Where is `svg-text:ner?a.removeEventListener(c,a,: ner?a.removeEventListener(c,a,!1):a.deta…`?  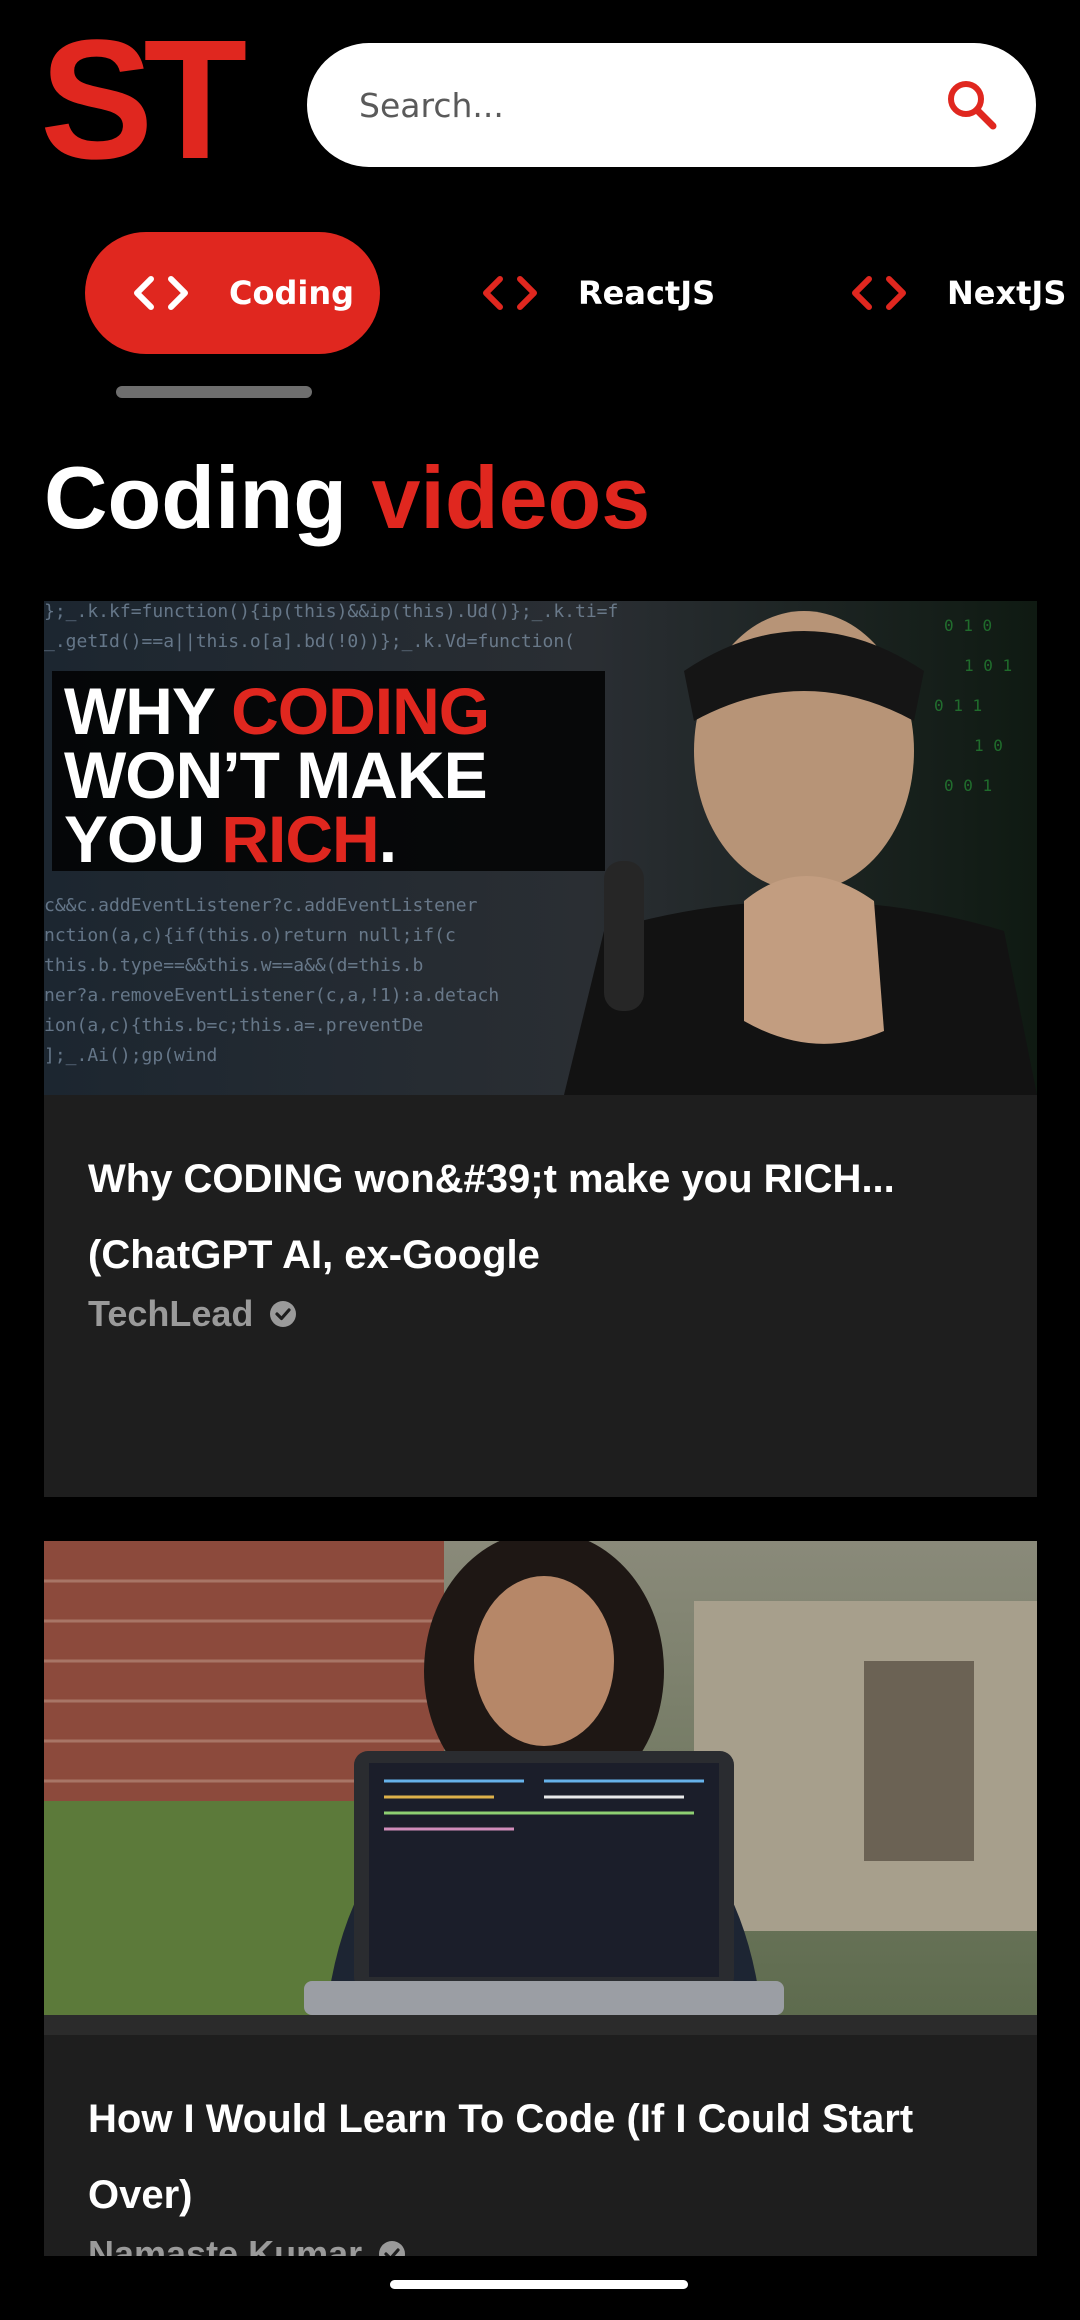
svg-text:ner?a.removeEventListener(c,a,: ner?a.removeEventListener(c,a,!1):a.deta… is located at coordinates (271, 995).